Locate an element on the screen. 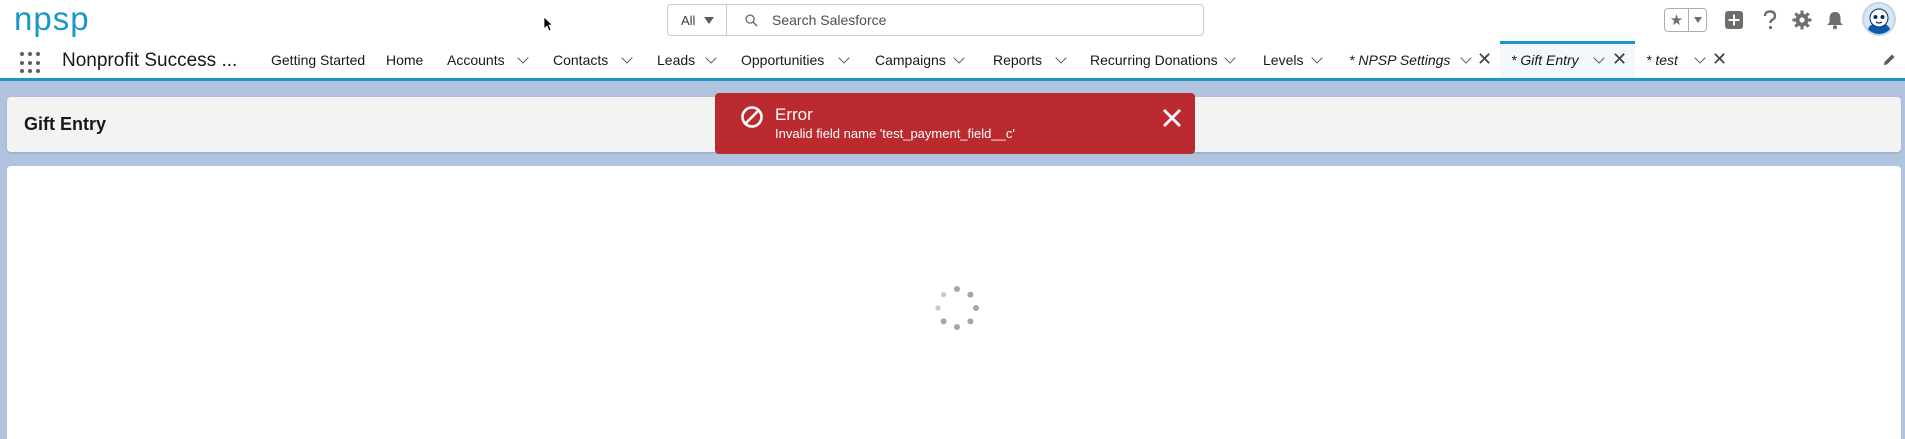 The width and height of the screenshot is (1905, 439). global-actions-button is located at coordinates (1734, 20).